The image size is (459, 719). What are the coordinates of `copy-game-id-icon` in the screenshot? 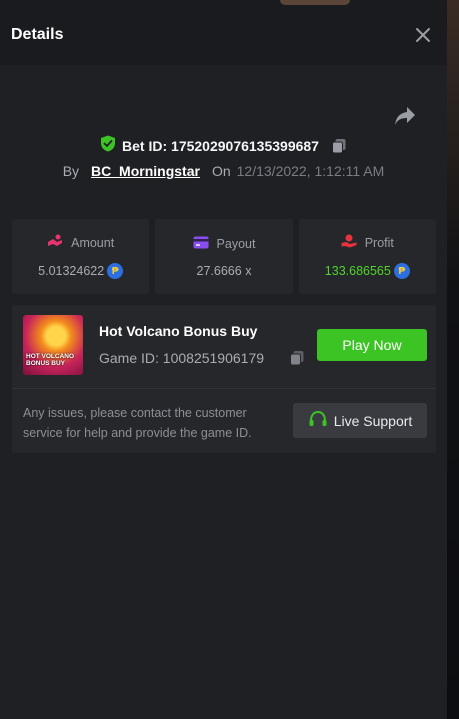 It's located at (297, 358).